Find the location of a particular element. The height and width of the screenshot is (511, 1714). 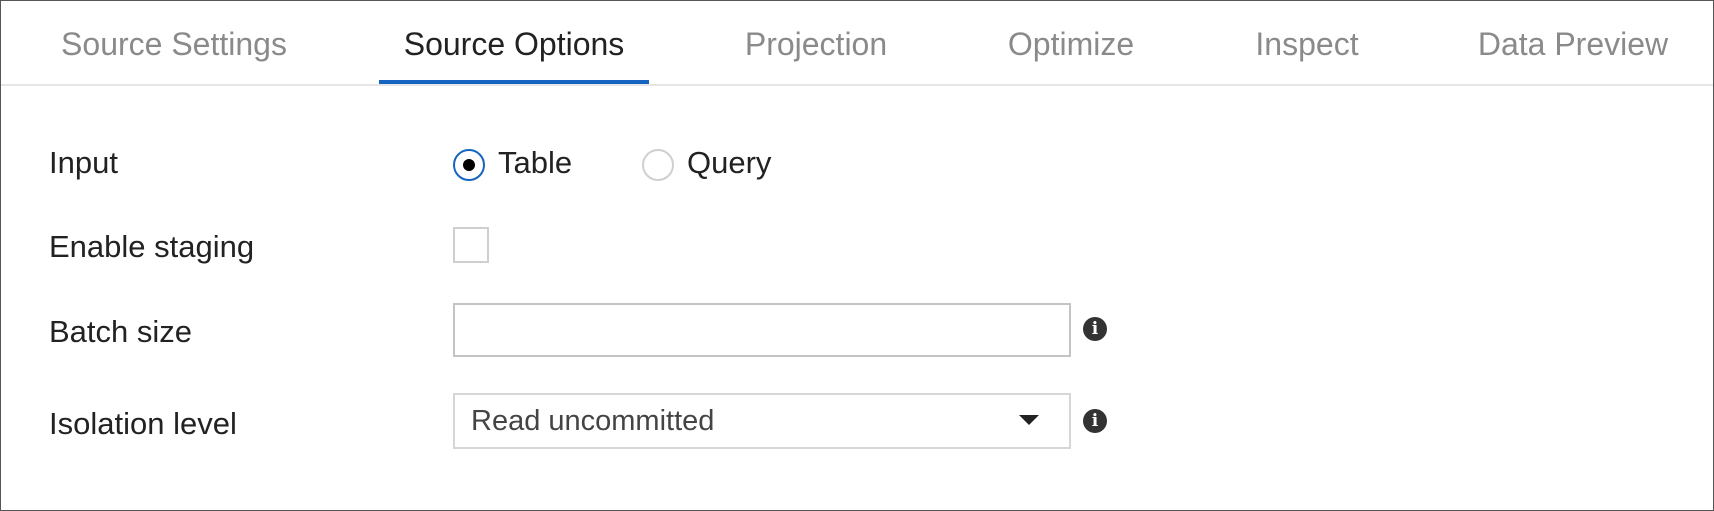

isolation-level-select: Read uncommitted is located at coordinates (762, 421).